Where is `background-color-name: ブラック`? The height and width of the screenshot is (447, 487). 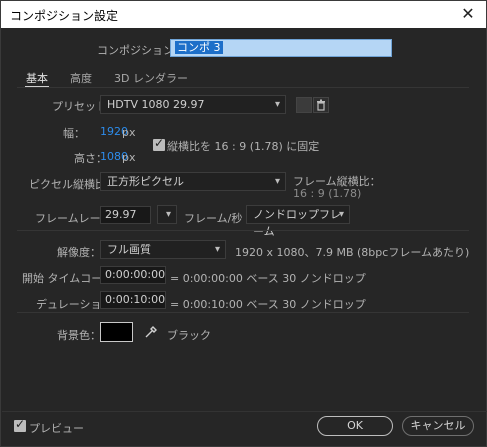 background-color-name: ブラック is located at coordinates (189, 335).